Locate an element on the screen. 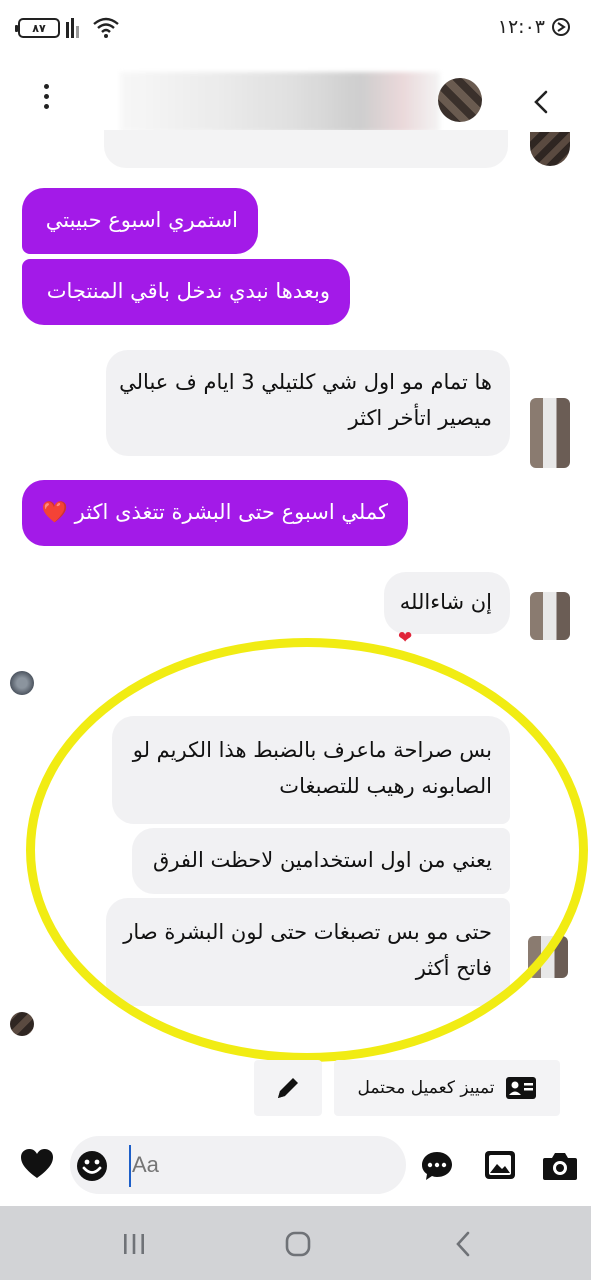 The height and width of the screenshot is (1280, 591). edit-button is located at coordinates (288, 1088).